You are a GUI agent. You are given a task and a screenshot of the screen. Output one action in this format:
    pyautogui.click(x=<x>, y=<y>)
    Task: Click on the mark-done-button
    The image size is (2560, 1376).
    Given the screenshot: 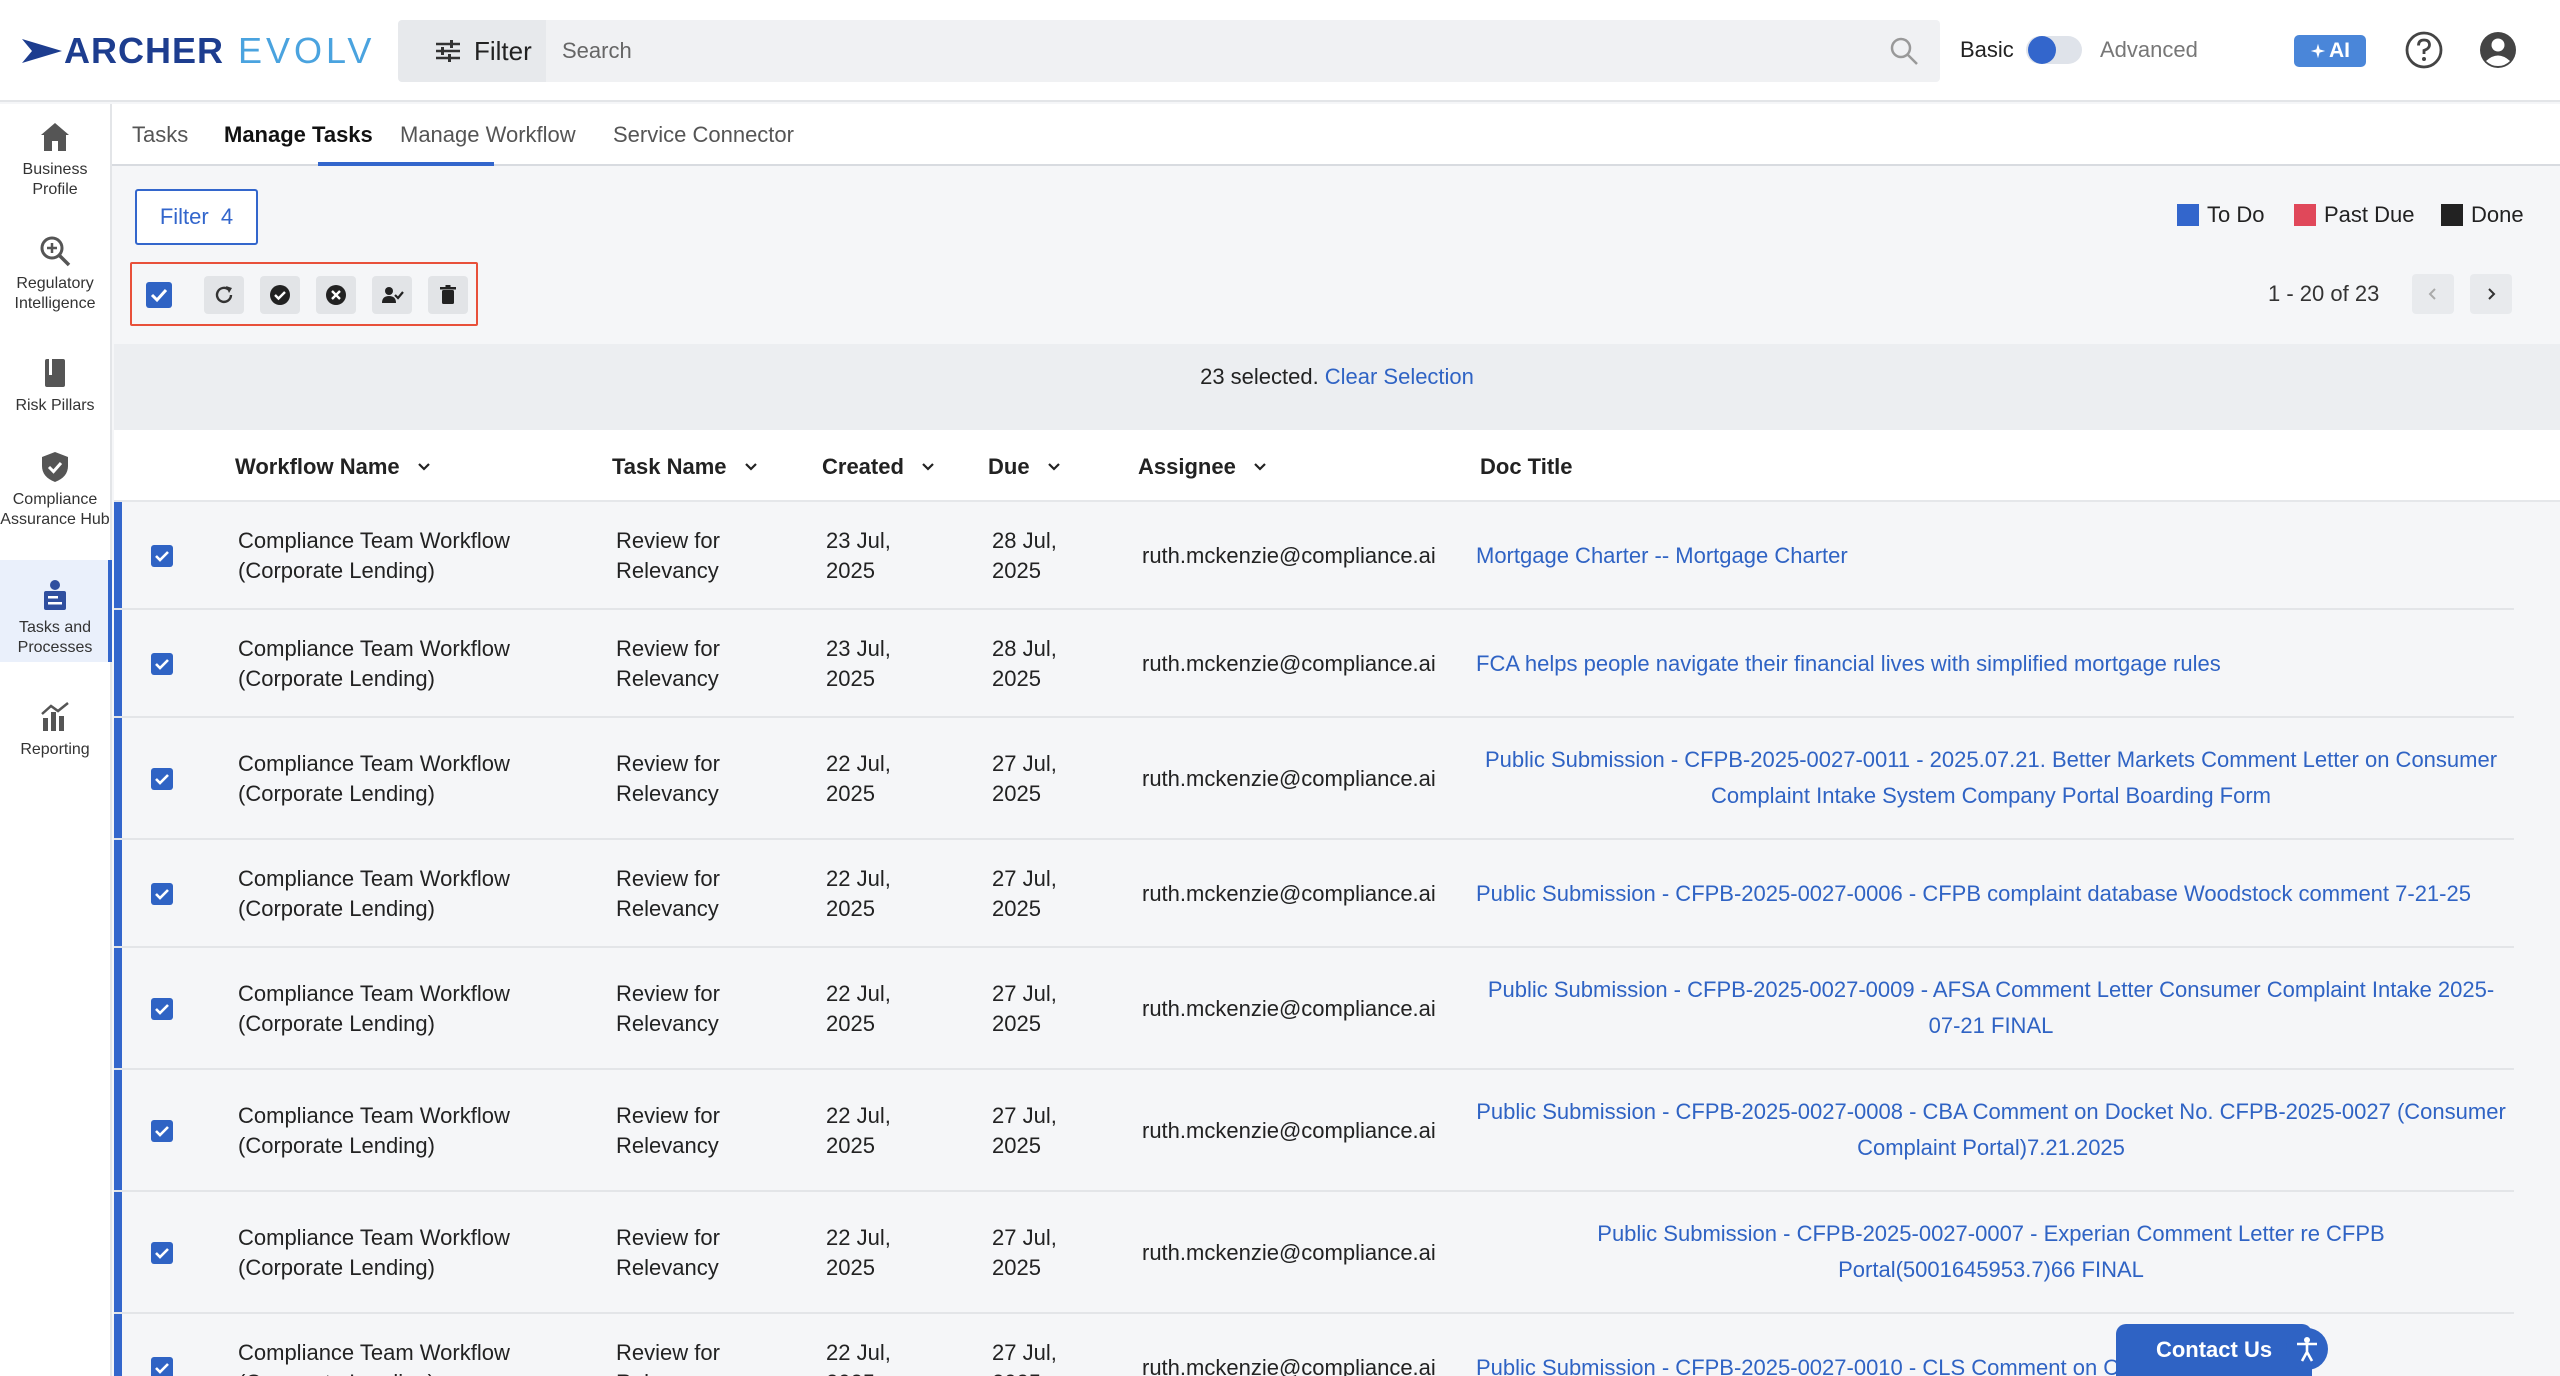 What is the action you would take?
    pyautogui.click(x=280, y=295)
    